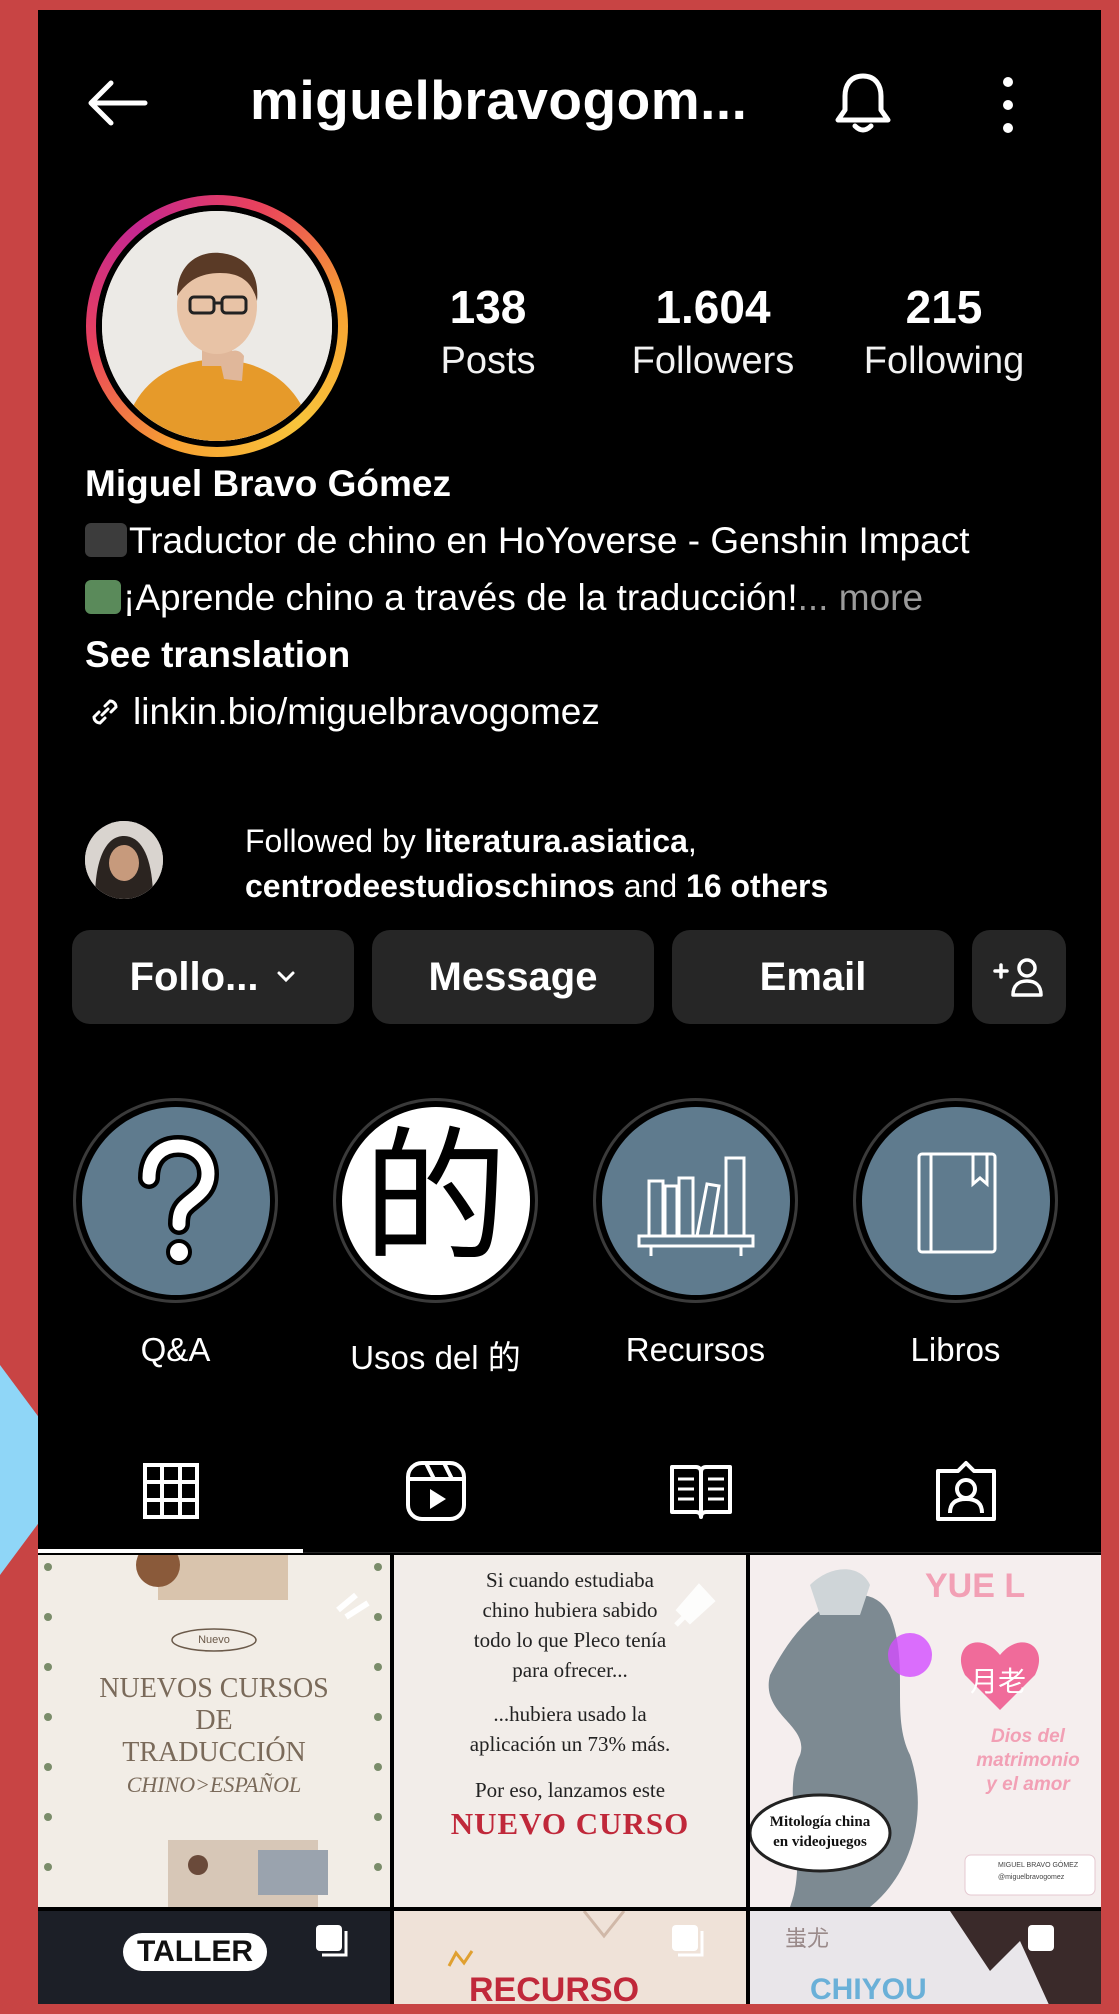 This screenshot has width=1119, height=2014. I want to click on following-count: 215 Following, so click(944, 331).